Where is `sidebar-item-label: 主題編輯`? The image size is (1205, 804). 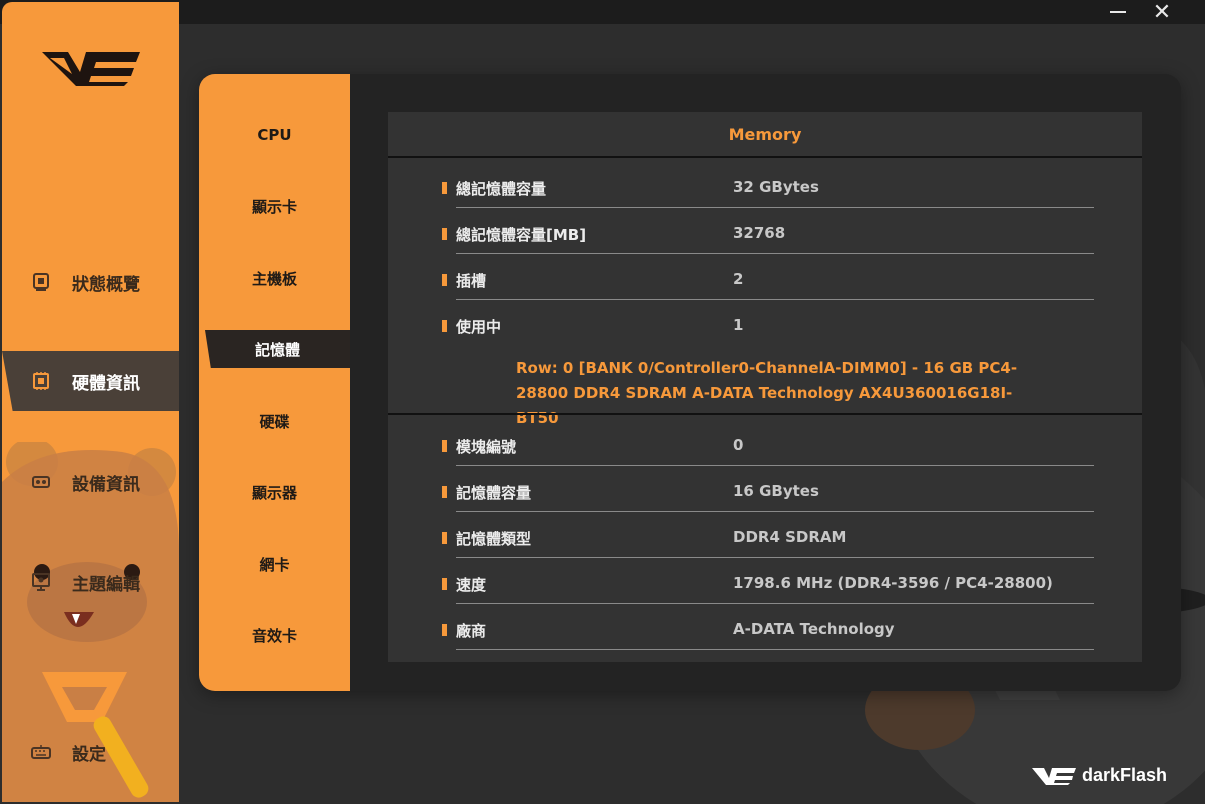
sidebar-item-label: 主題編輯 is located at coordinates (106, 584).